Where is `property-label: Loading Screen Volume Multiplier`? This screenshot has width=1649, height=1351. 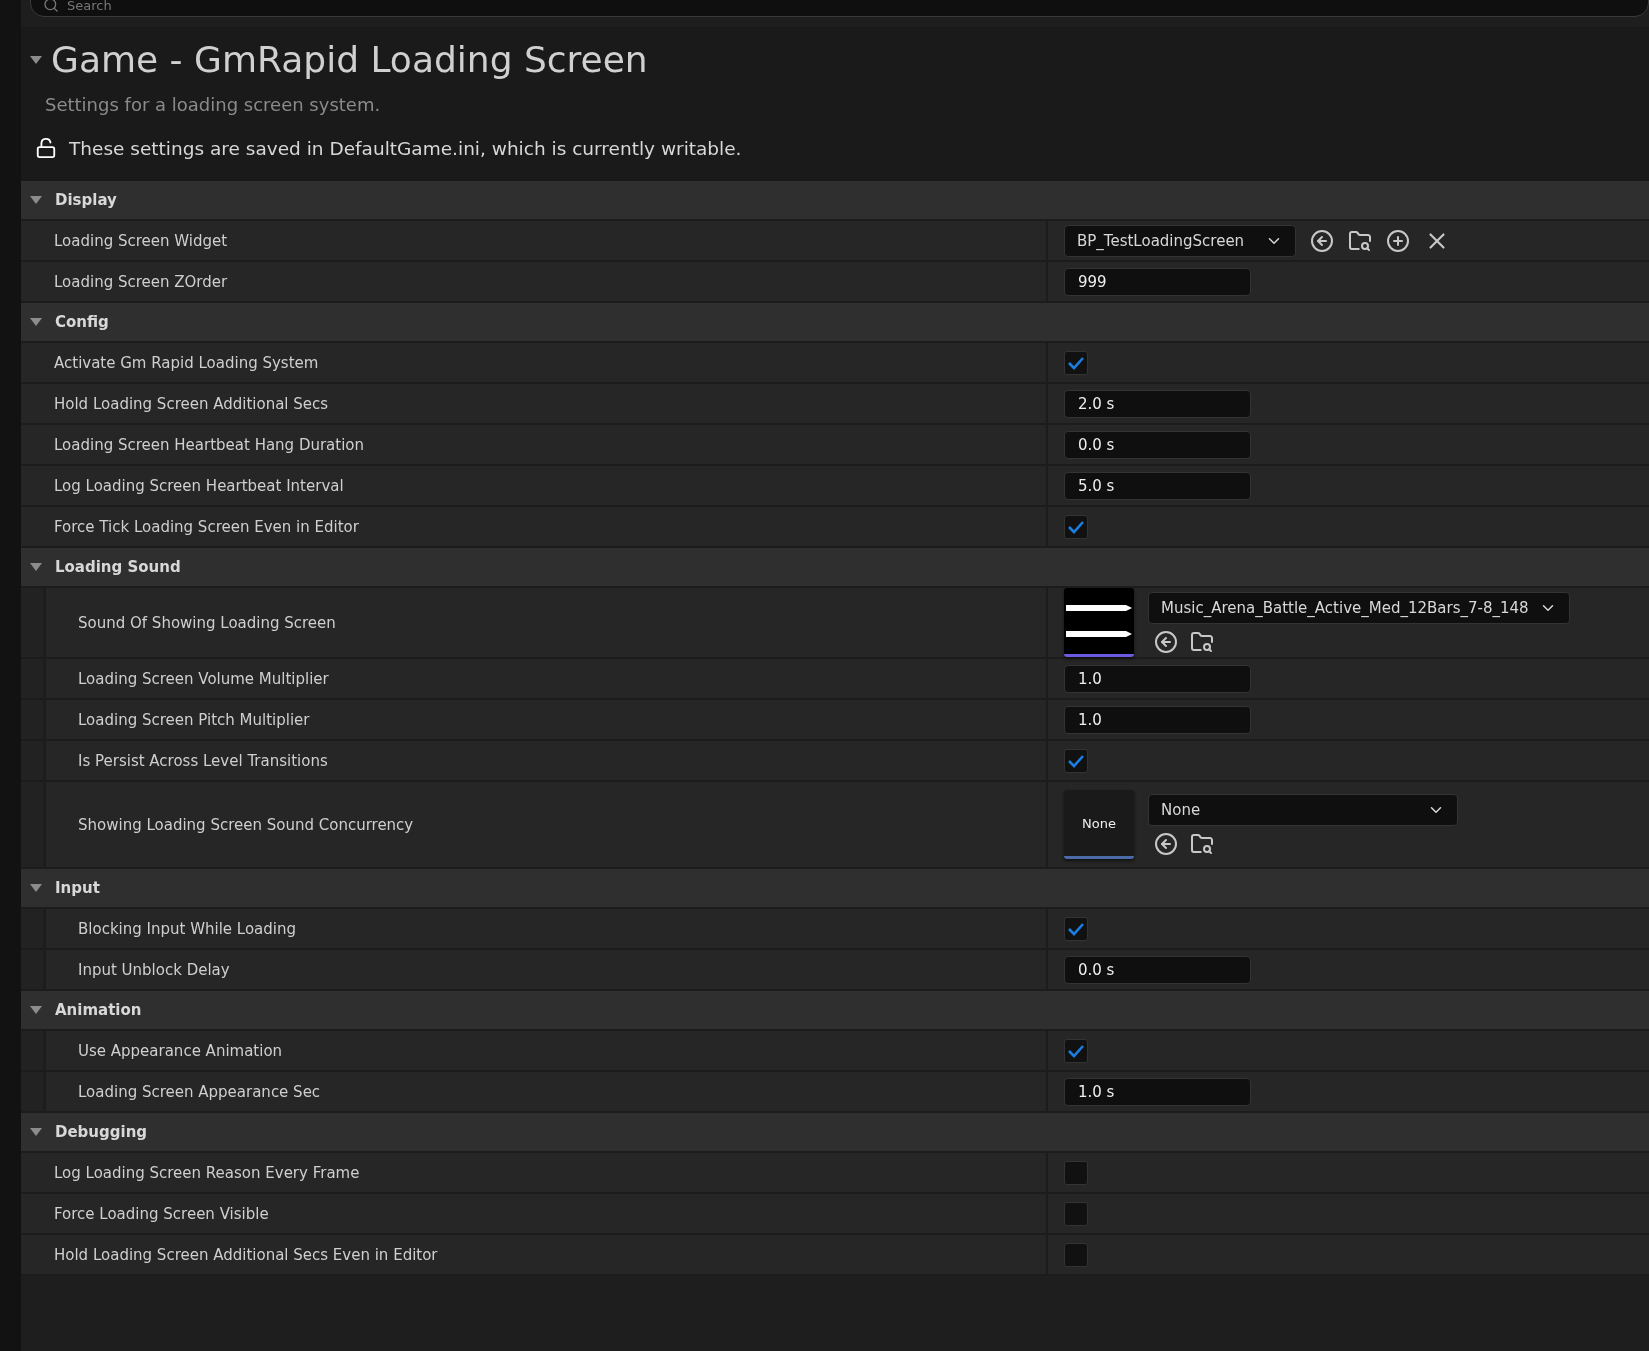
property-label: Loading Screen Volume Multiplier is located at coordinates (203, 678).